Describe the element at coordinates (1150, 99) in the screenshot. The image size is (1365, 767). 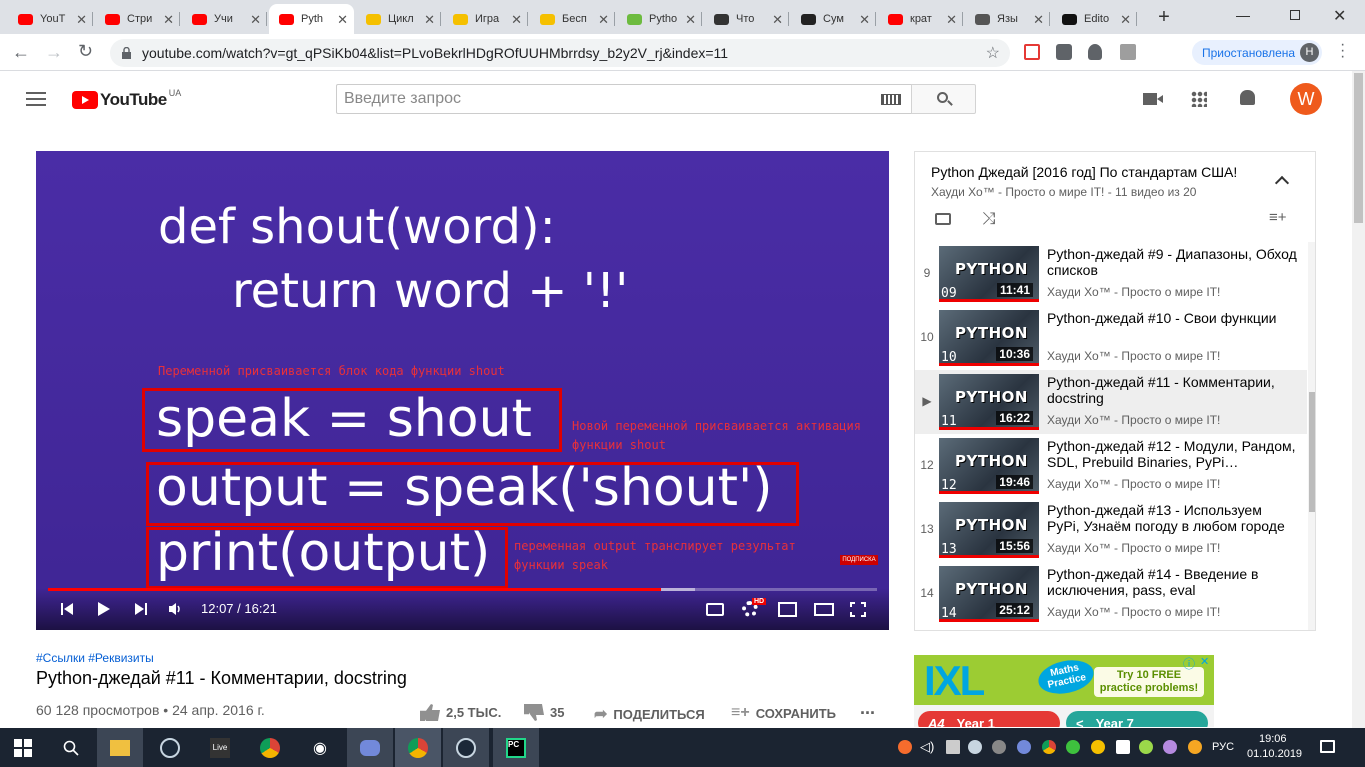
I see `create-video-icon` at that location.